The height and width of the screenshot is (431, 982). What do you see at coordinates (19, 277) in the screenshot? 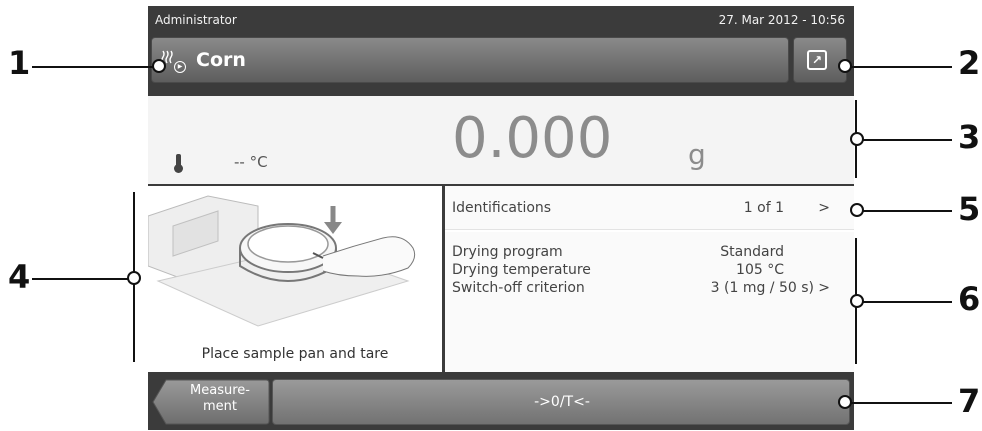
I see `callout-4: 4` at bounding box center [19, 277].